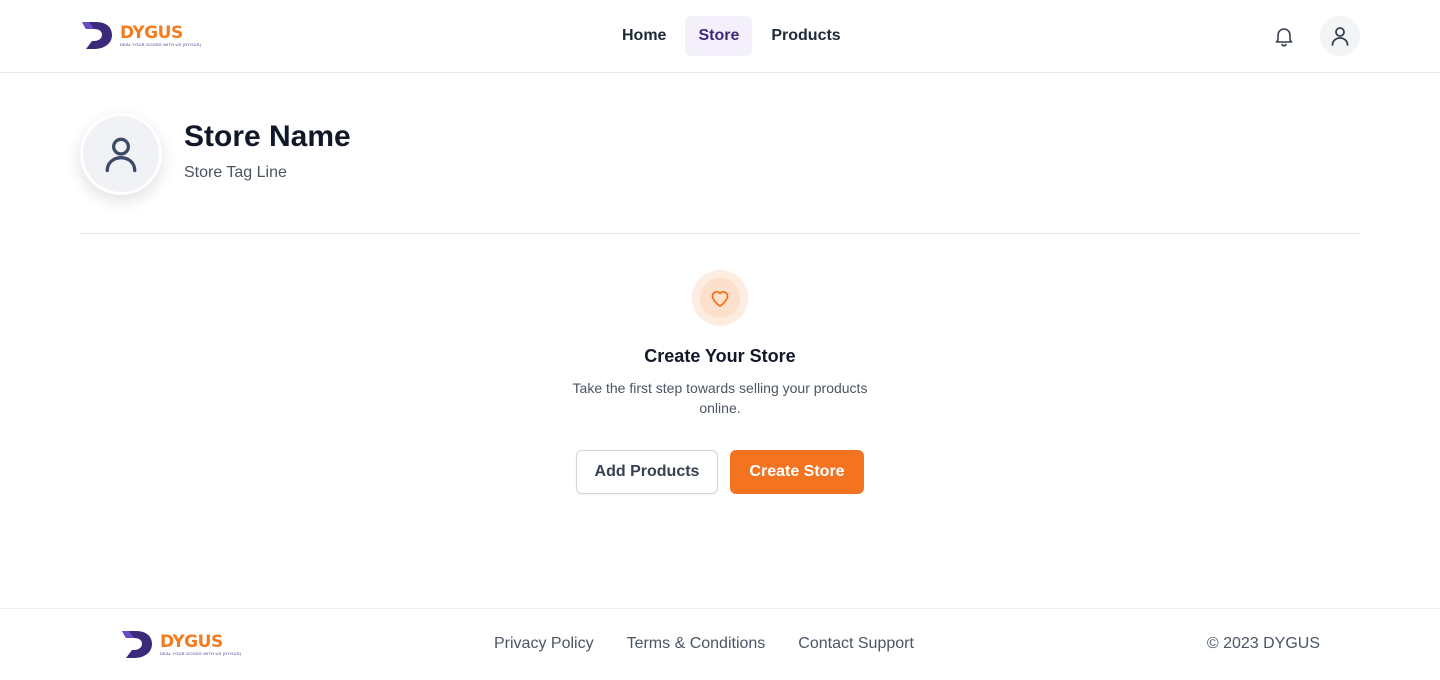 This screenshot has height=680, width=1440. Describe the element at coordinates (267, 136) in the screenshot. I see `store-name: Store Name` at that location.